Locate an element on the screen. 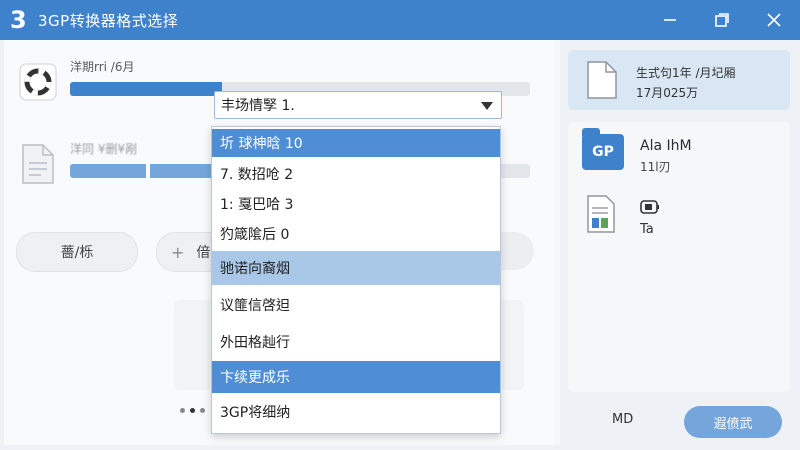 Image resolution: width=800 pixels, height=450 pixels. minimize-icon is located at coordinates (670, 20).